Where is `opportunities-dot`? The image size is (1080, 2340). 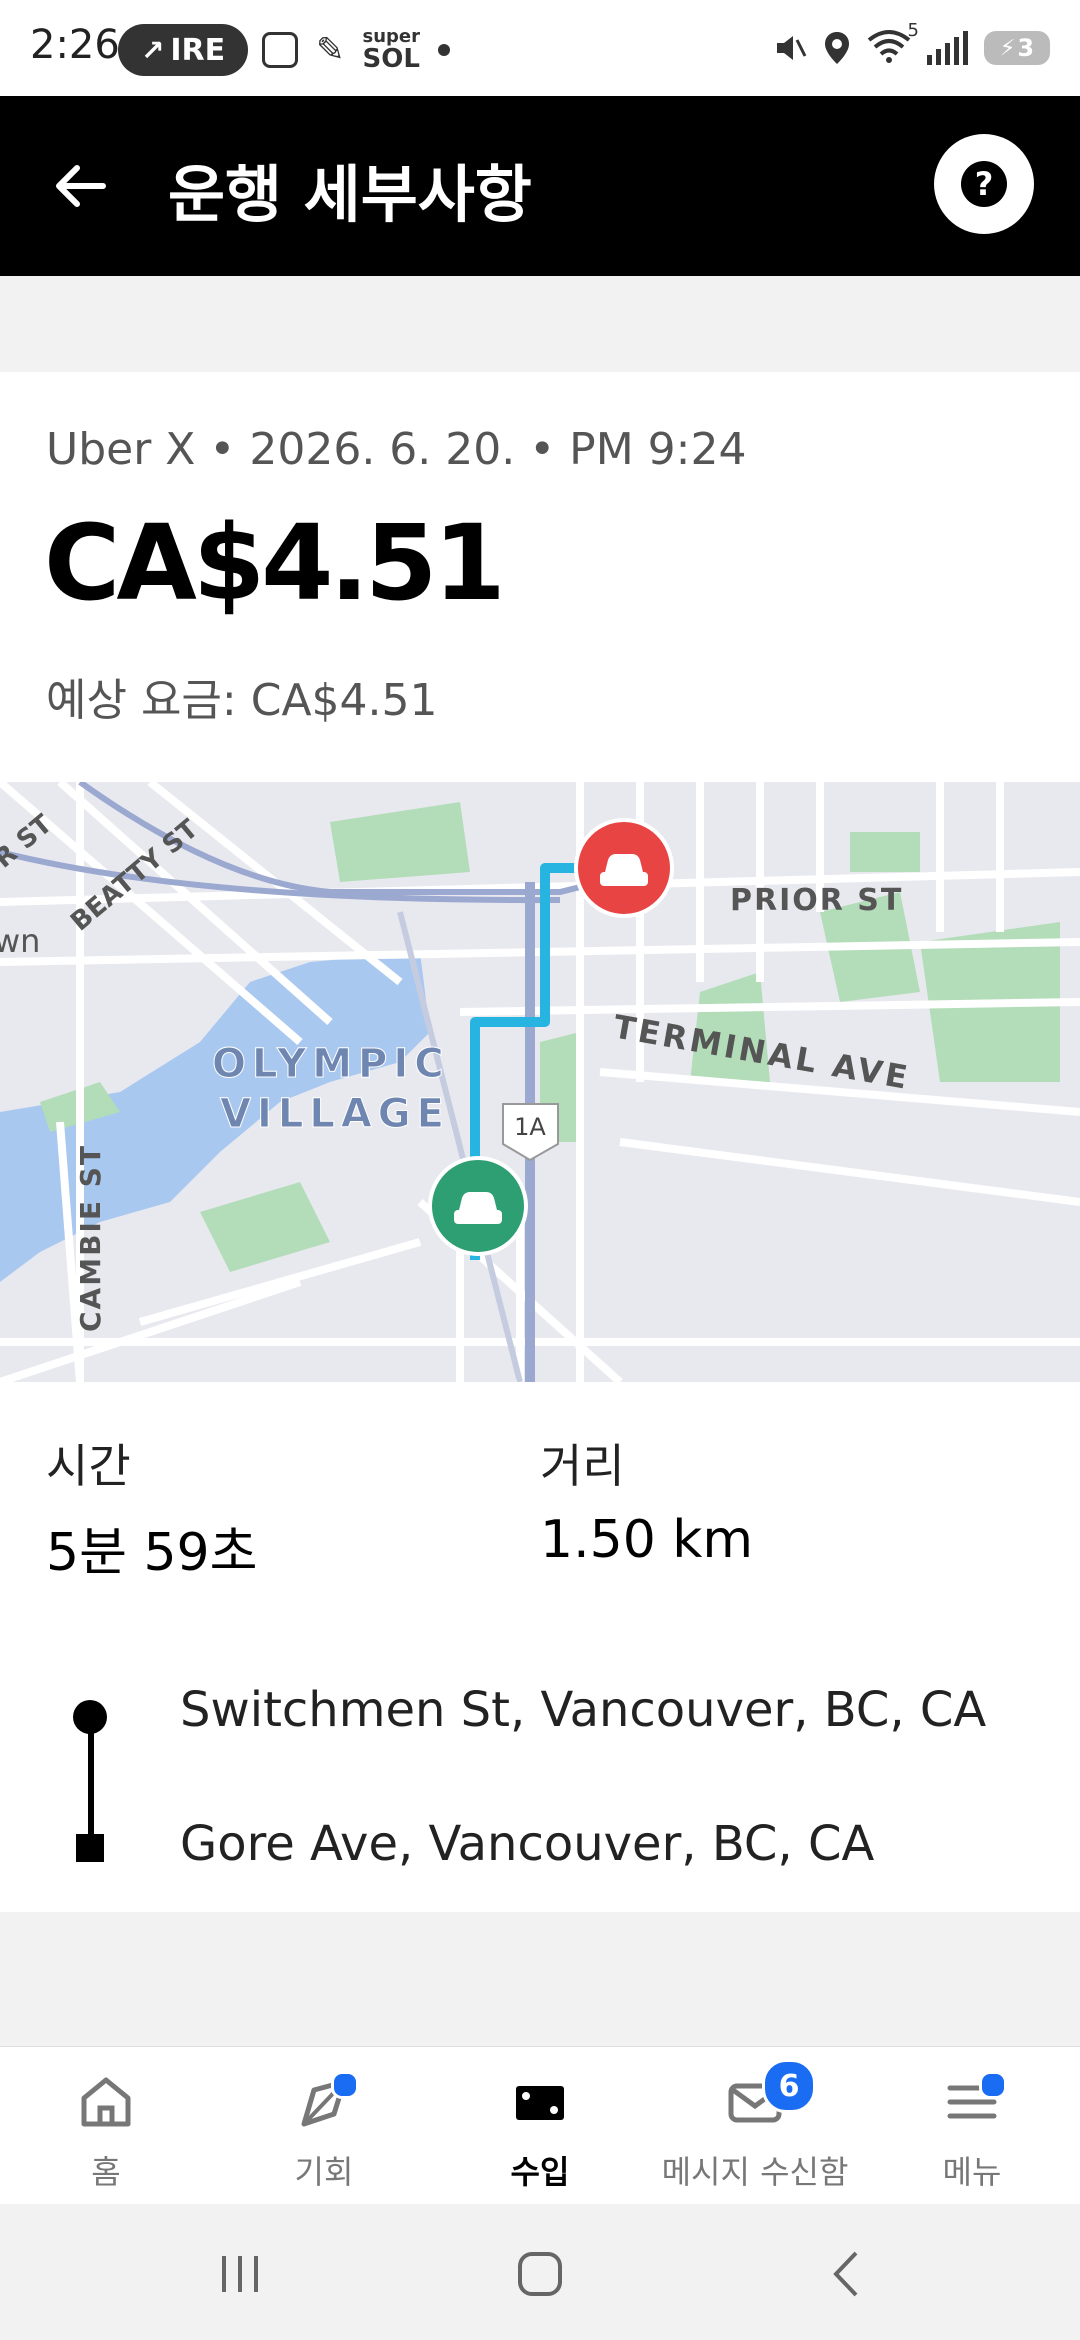
opportunities-dot is located at coordinates (345, 2085).